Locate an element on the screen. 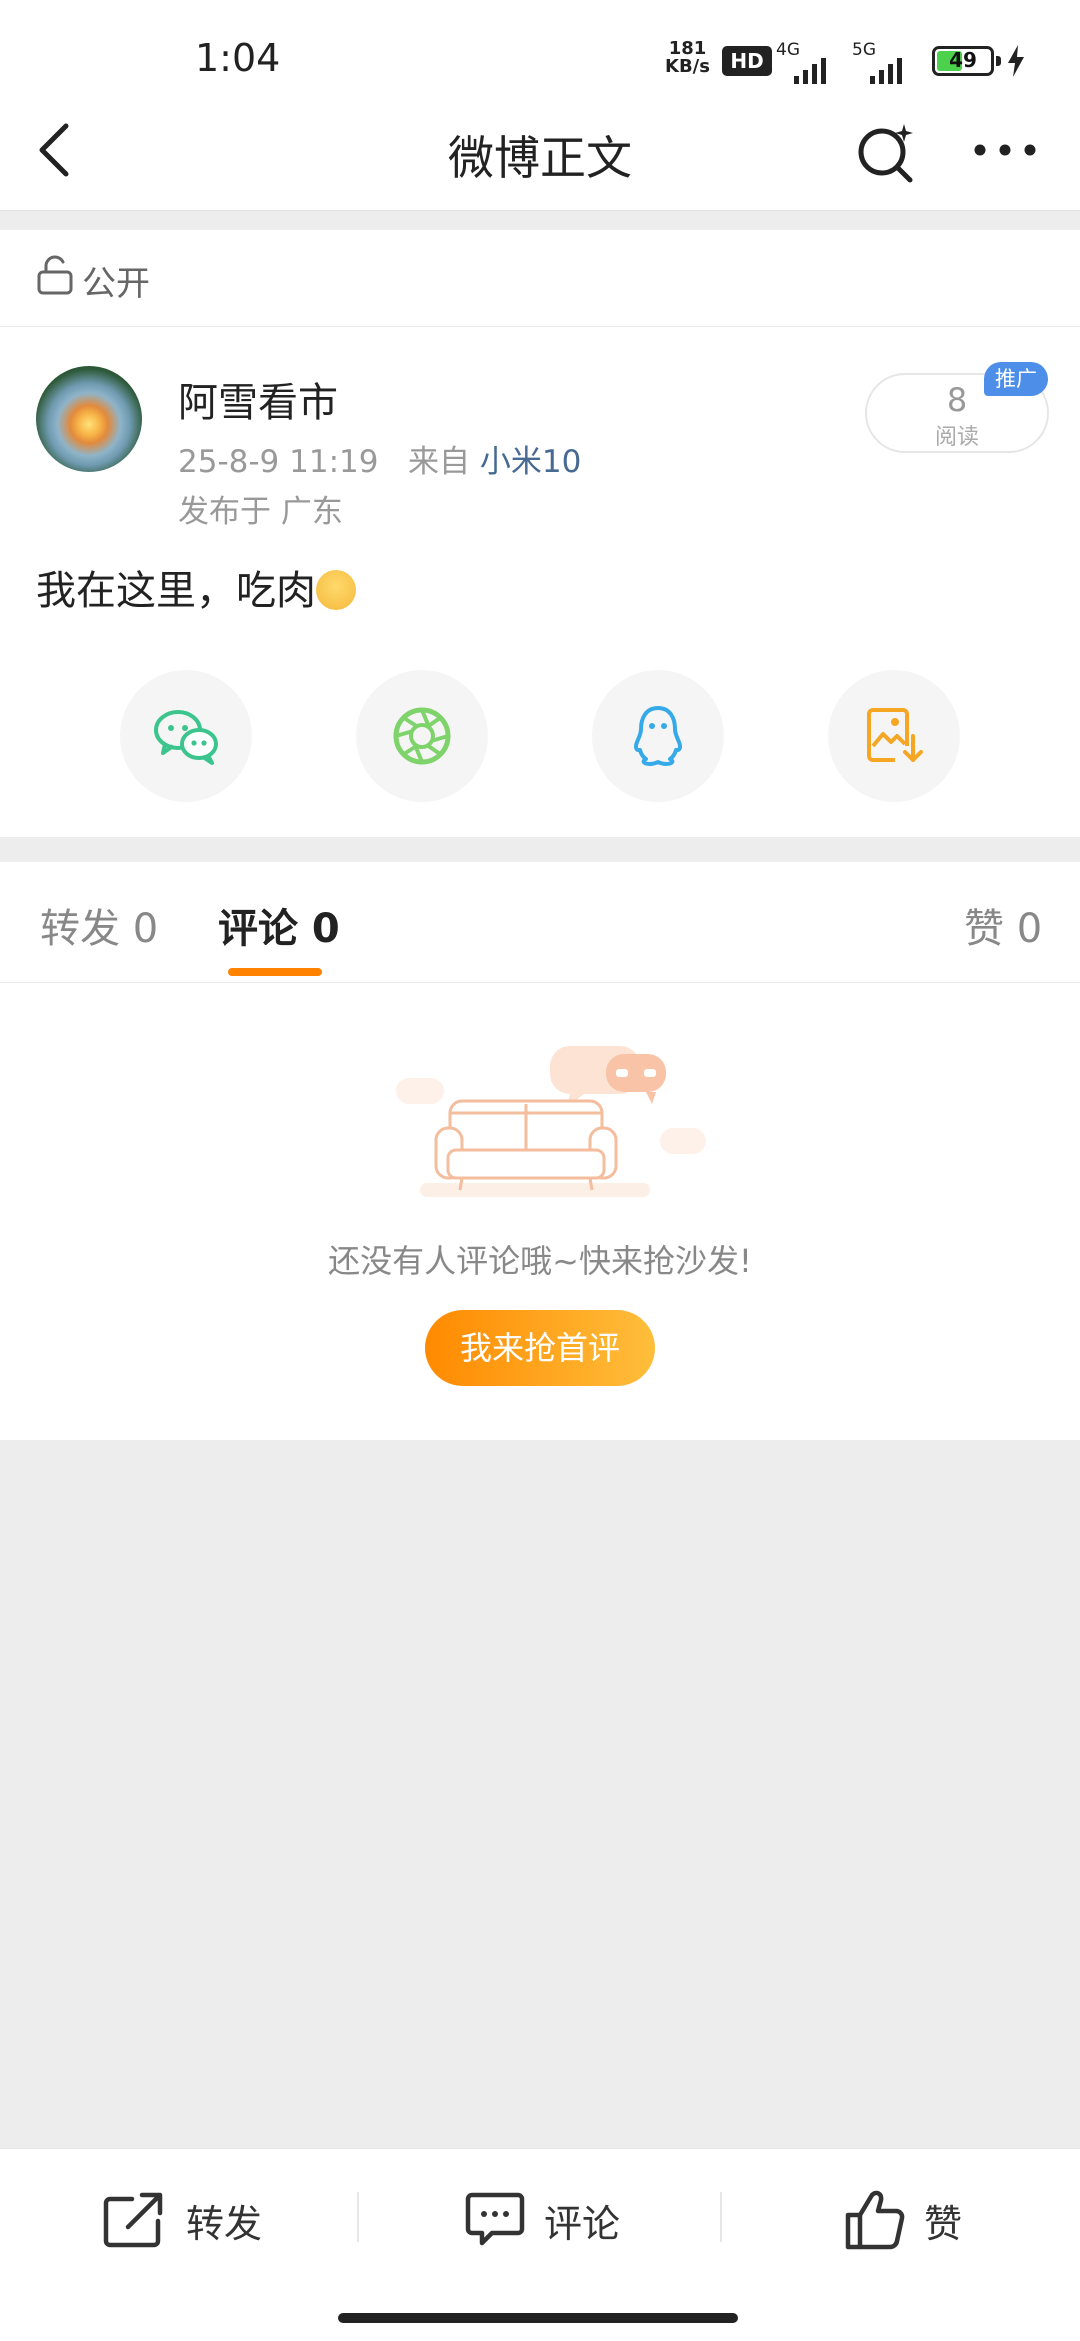 Image resolution: width=1080 pixels, height=2341 pixels. save-image-icon is located at coordinates (895, 735).